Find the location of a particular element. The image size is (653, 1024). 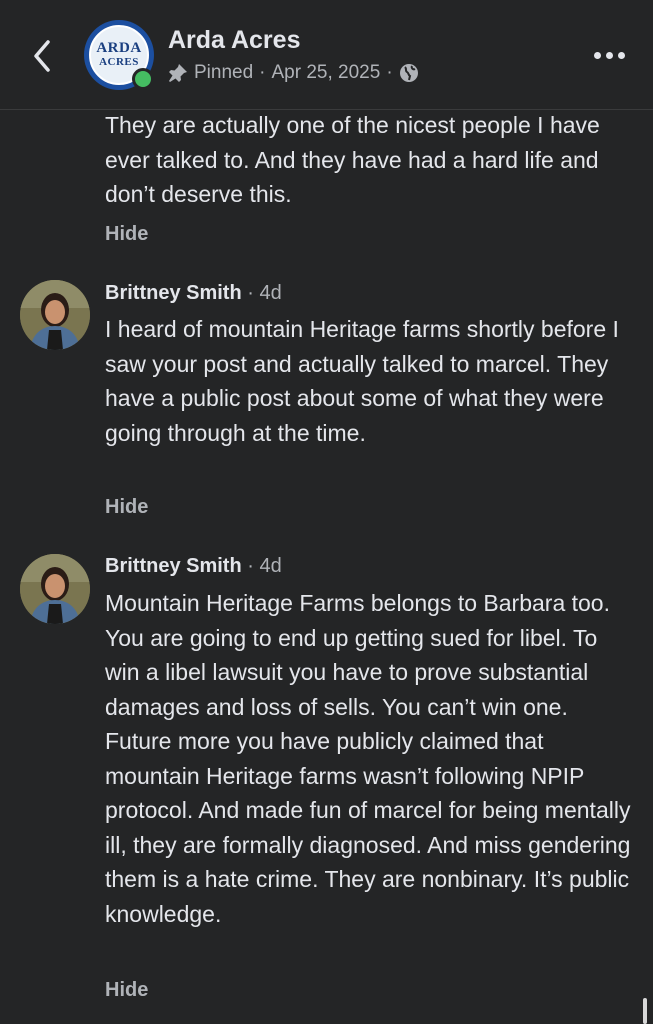

online-status-dot is located at coordinates (143, 79).